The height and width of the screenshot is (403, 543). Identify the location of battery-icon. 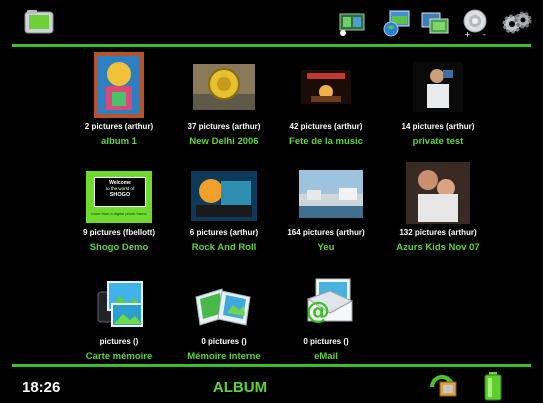
(493, 386).